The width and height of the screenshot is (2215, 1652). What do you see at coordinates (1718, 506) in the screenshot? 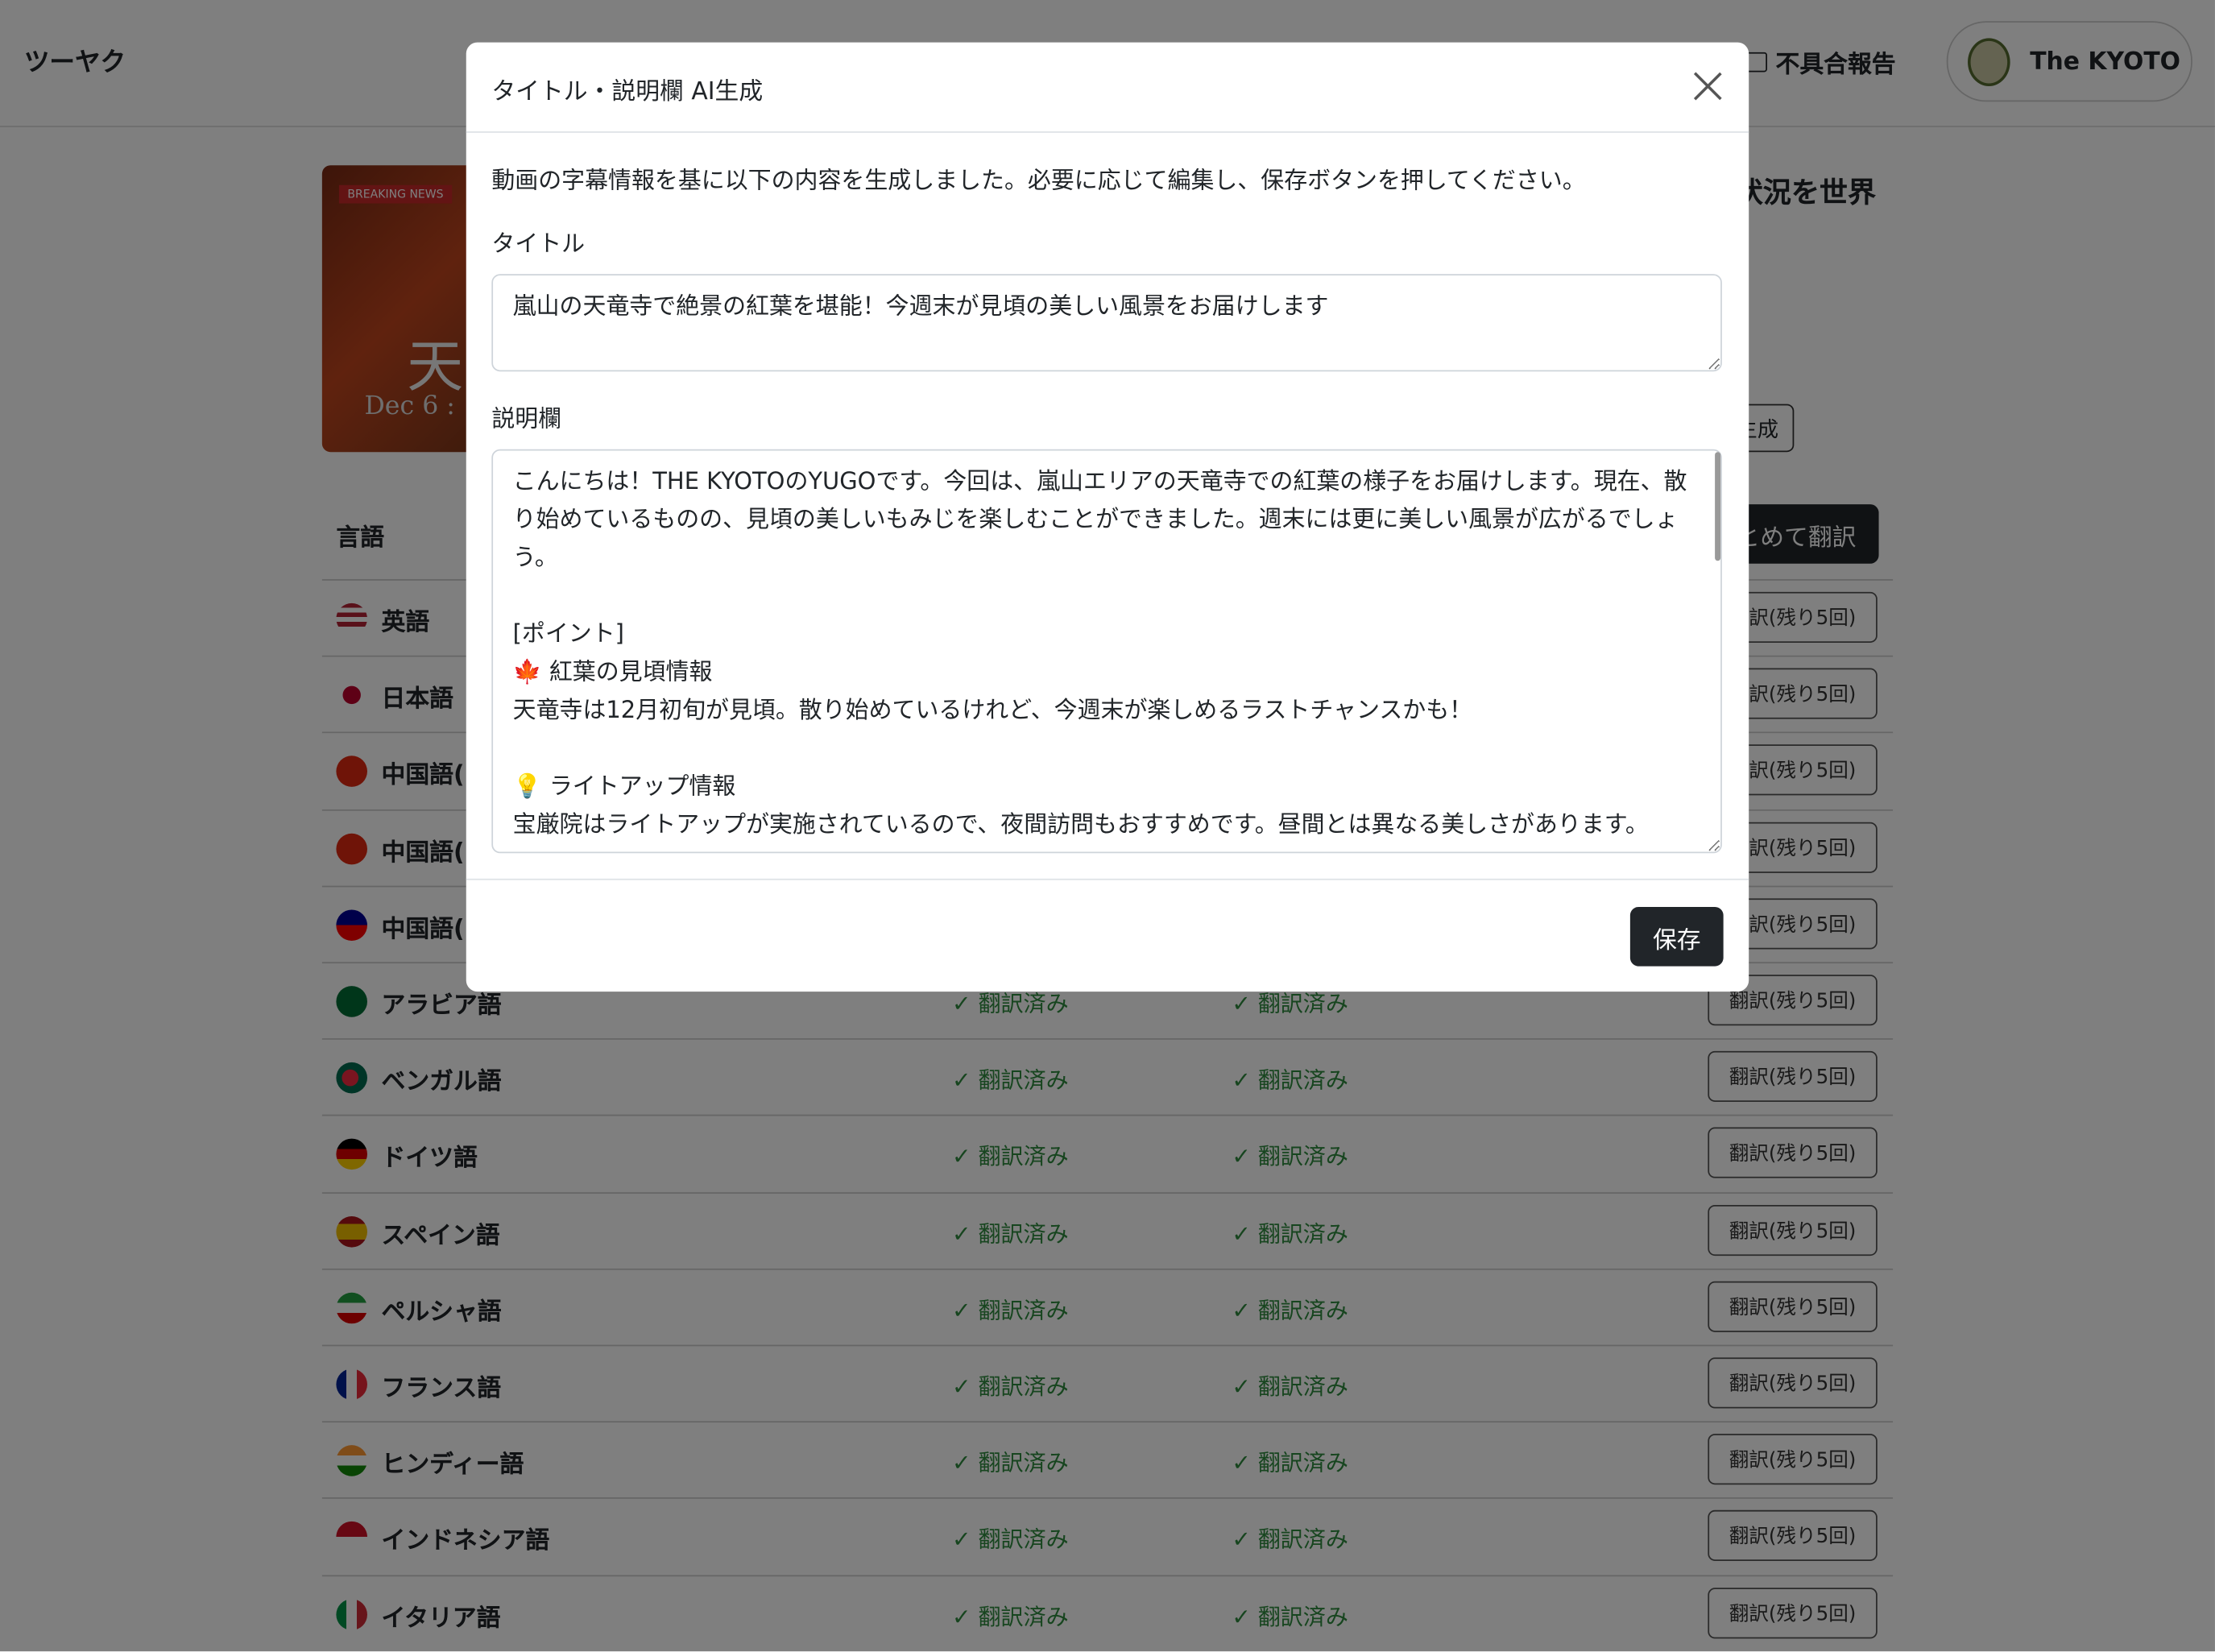
I see `description-scrollbar` at bounding box center [1718, 506].